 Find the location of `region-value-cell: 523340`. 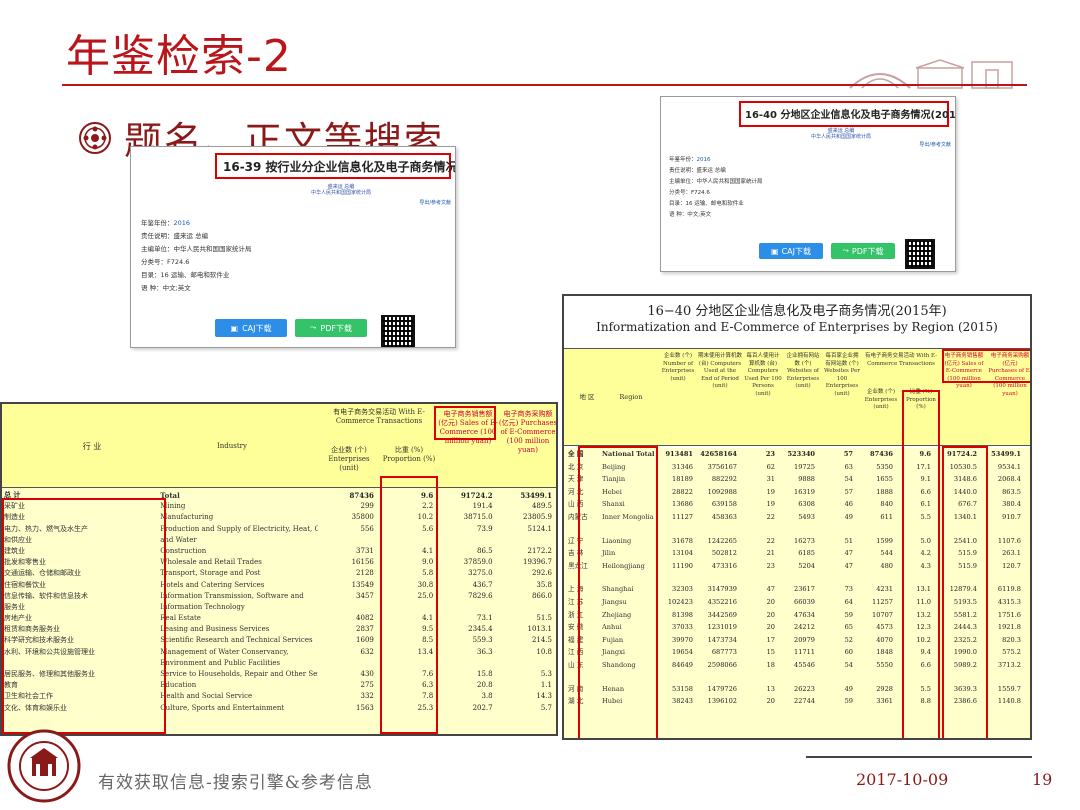

region-value-cell: 523340 is located at coordinates (801, 454).